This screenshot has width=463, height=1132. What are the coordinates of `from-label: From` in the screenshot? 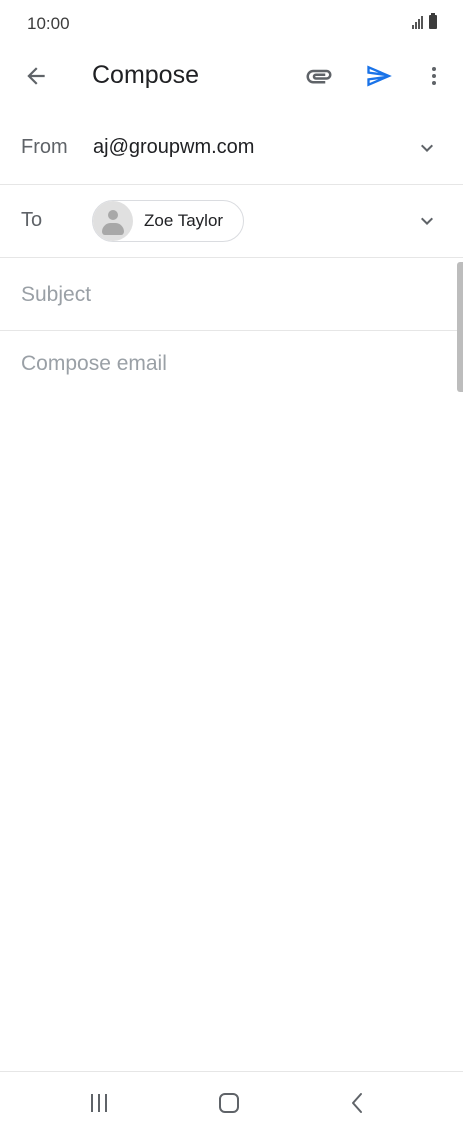 It's located at (44, 147).